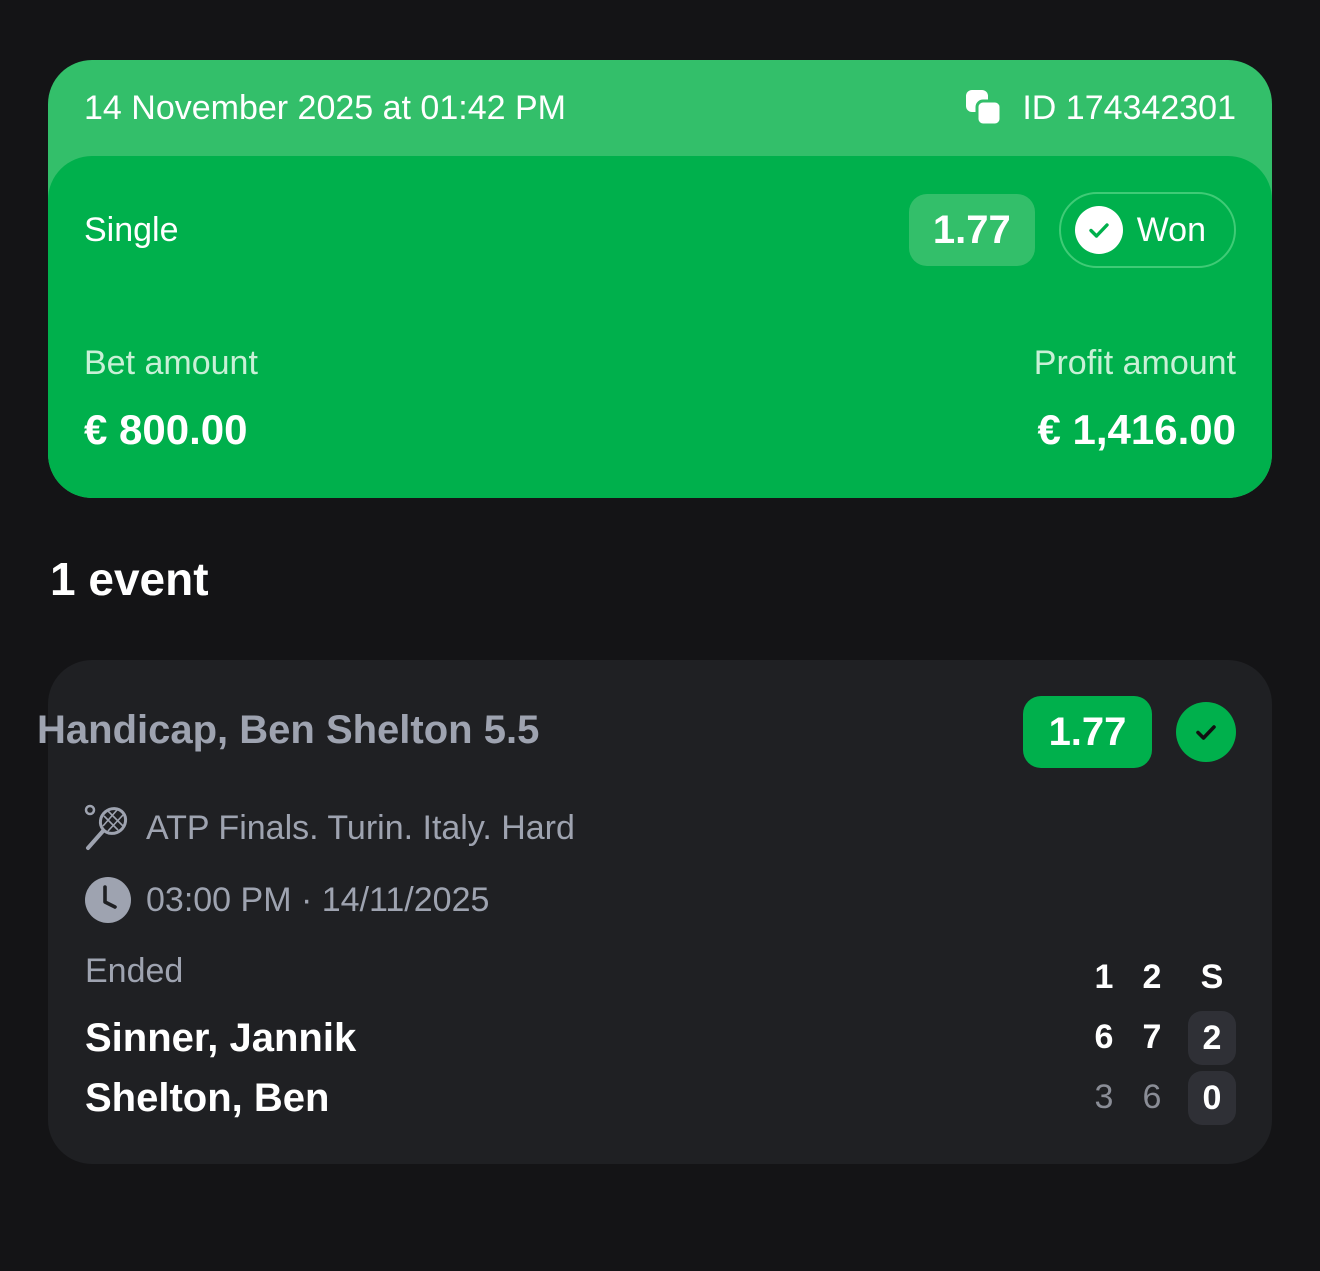 The height and width of the screenshot is (1271, 1320). Describe the element at coordinates (1152, 1037) in the screenshot. I see `score-cell: 7` at that location.